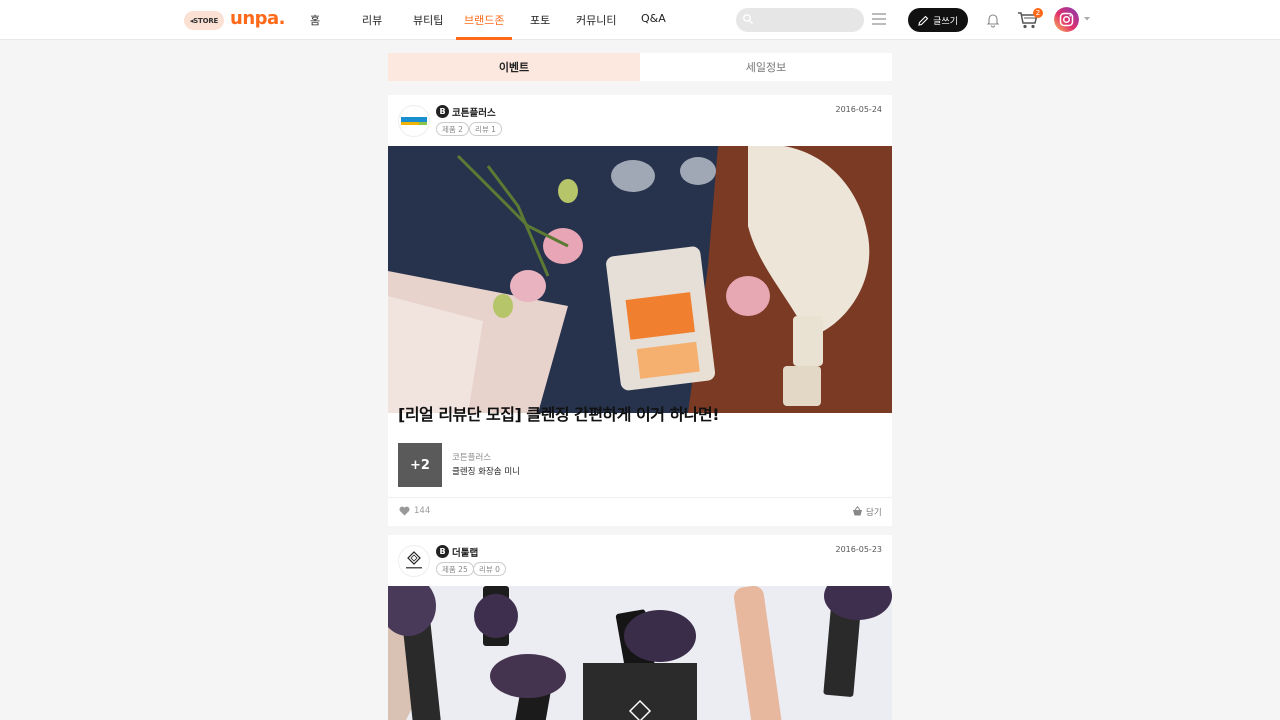  Describe the element at coordinates (859, 549) in the screenshot. I see `post-date: 2016-05-23` at that location.